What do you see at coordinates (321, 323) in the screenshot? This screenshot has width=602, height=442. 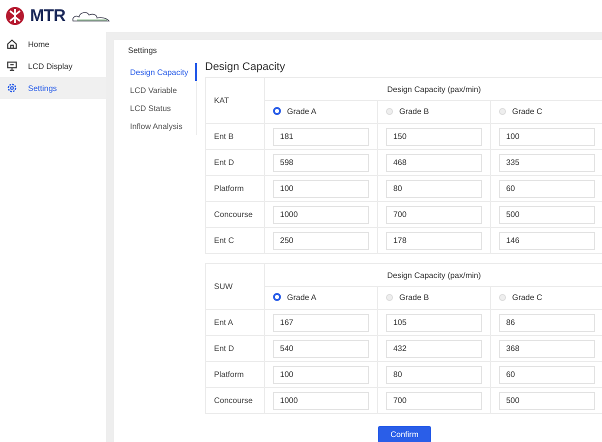 I see `capacity-input: 167` at bounding box center [321, 323].